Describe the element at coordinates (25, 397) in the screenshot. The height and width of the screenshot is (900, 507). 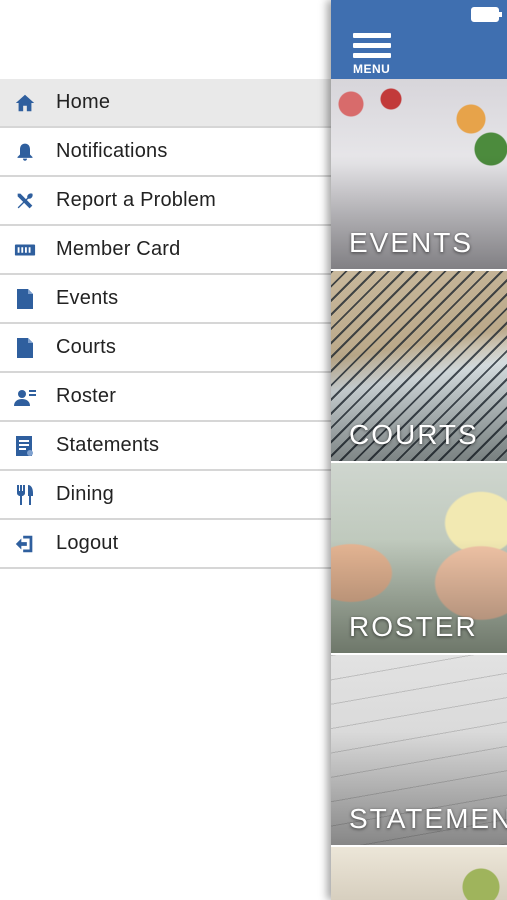
I see `roster-icon` at that location.